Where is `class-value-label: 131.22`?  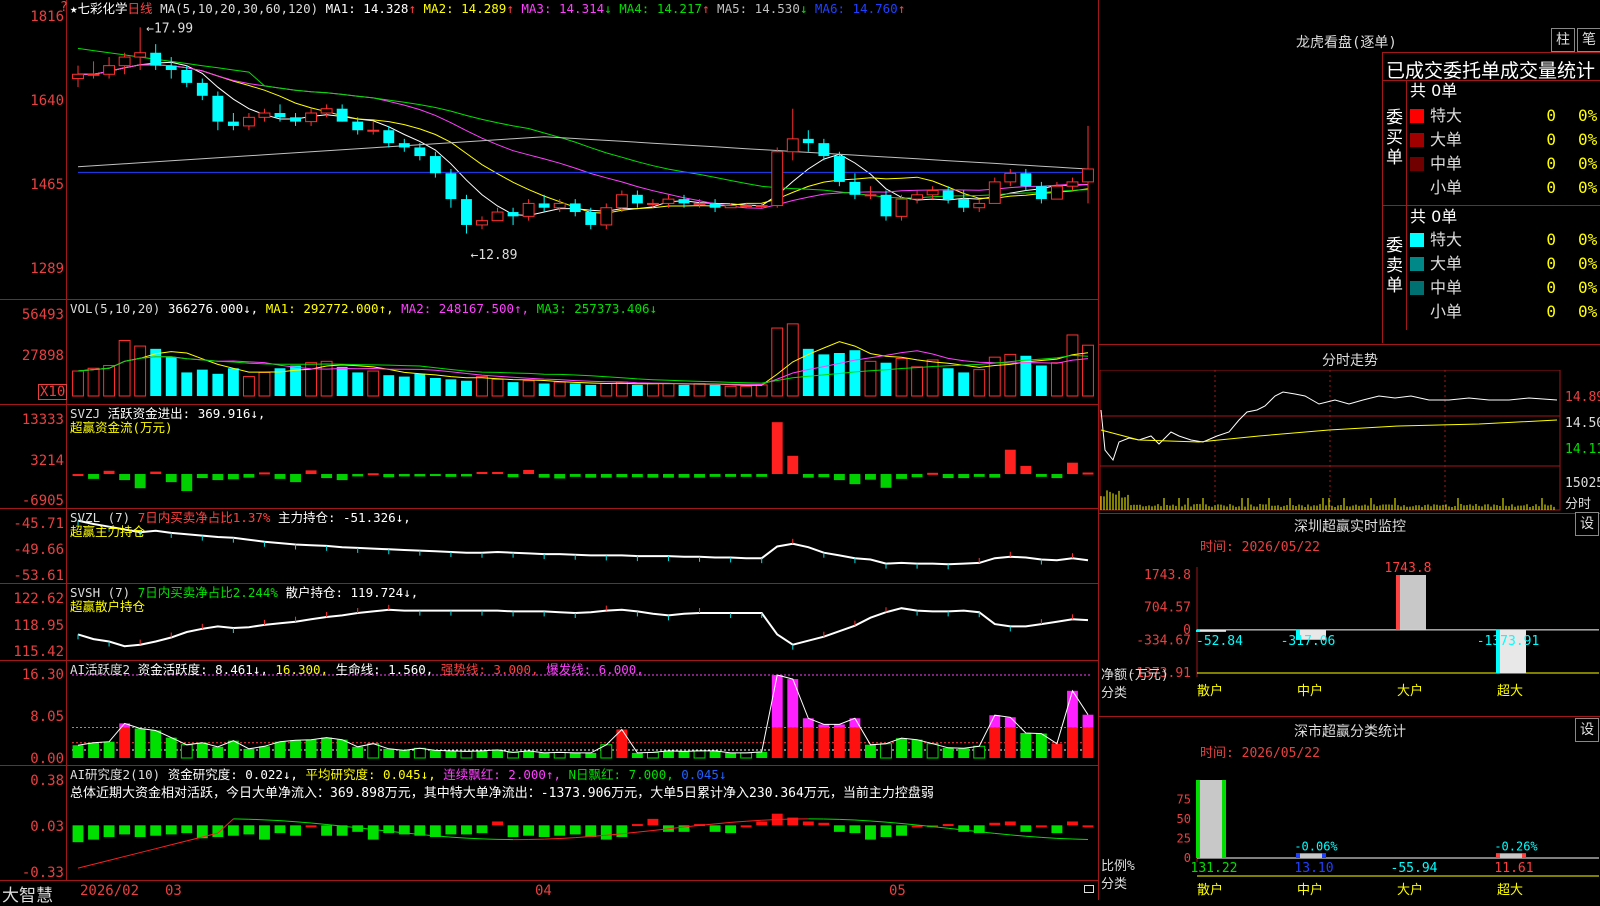 class-value-label: 131.22 is located at coordinates (1214, 868).